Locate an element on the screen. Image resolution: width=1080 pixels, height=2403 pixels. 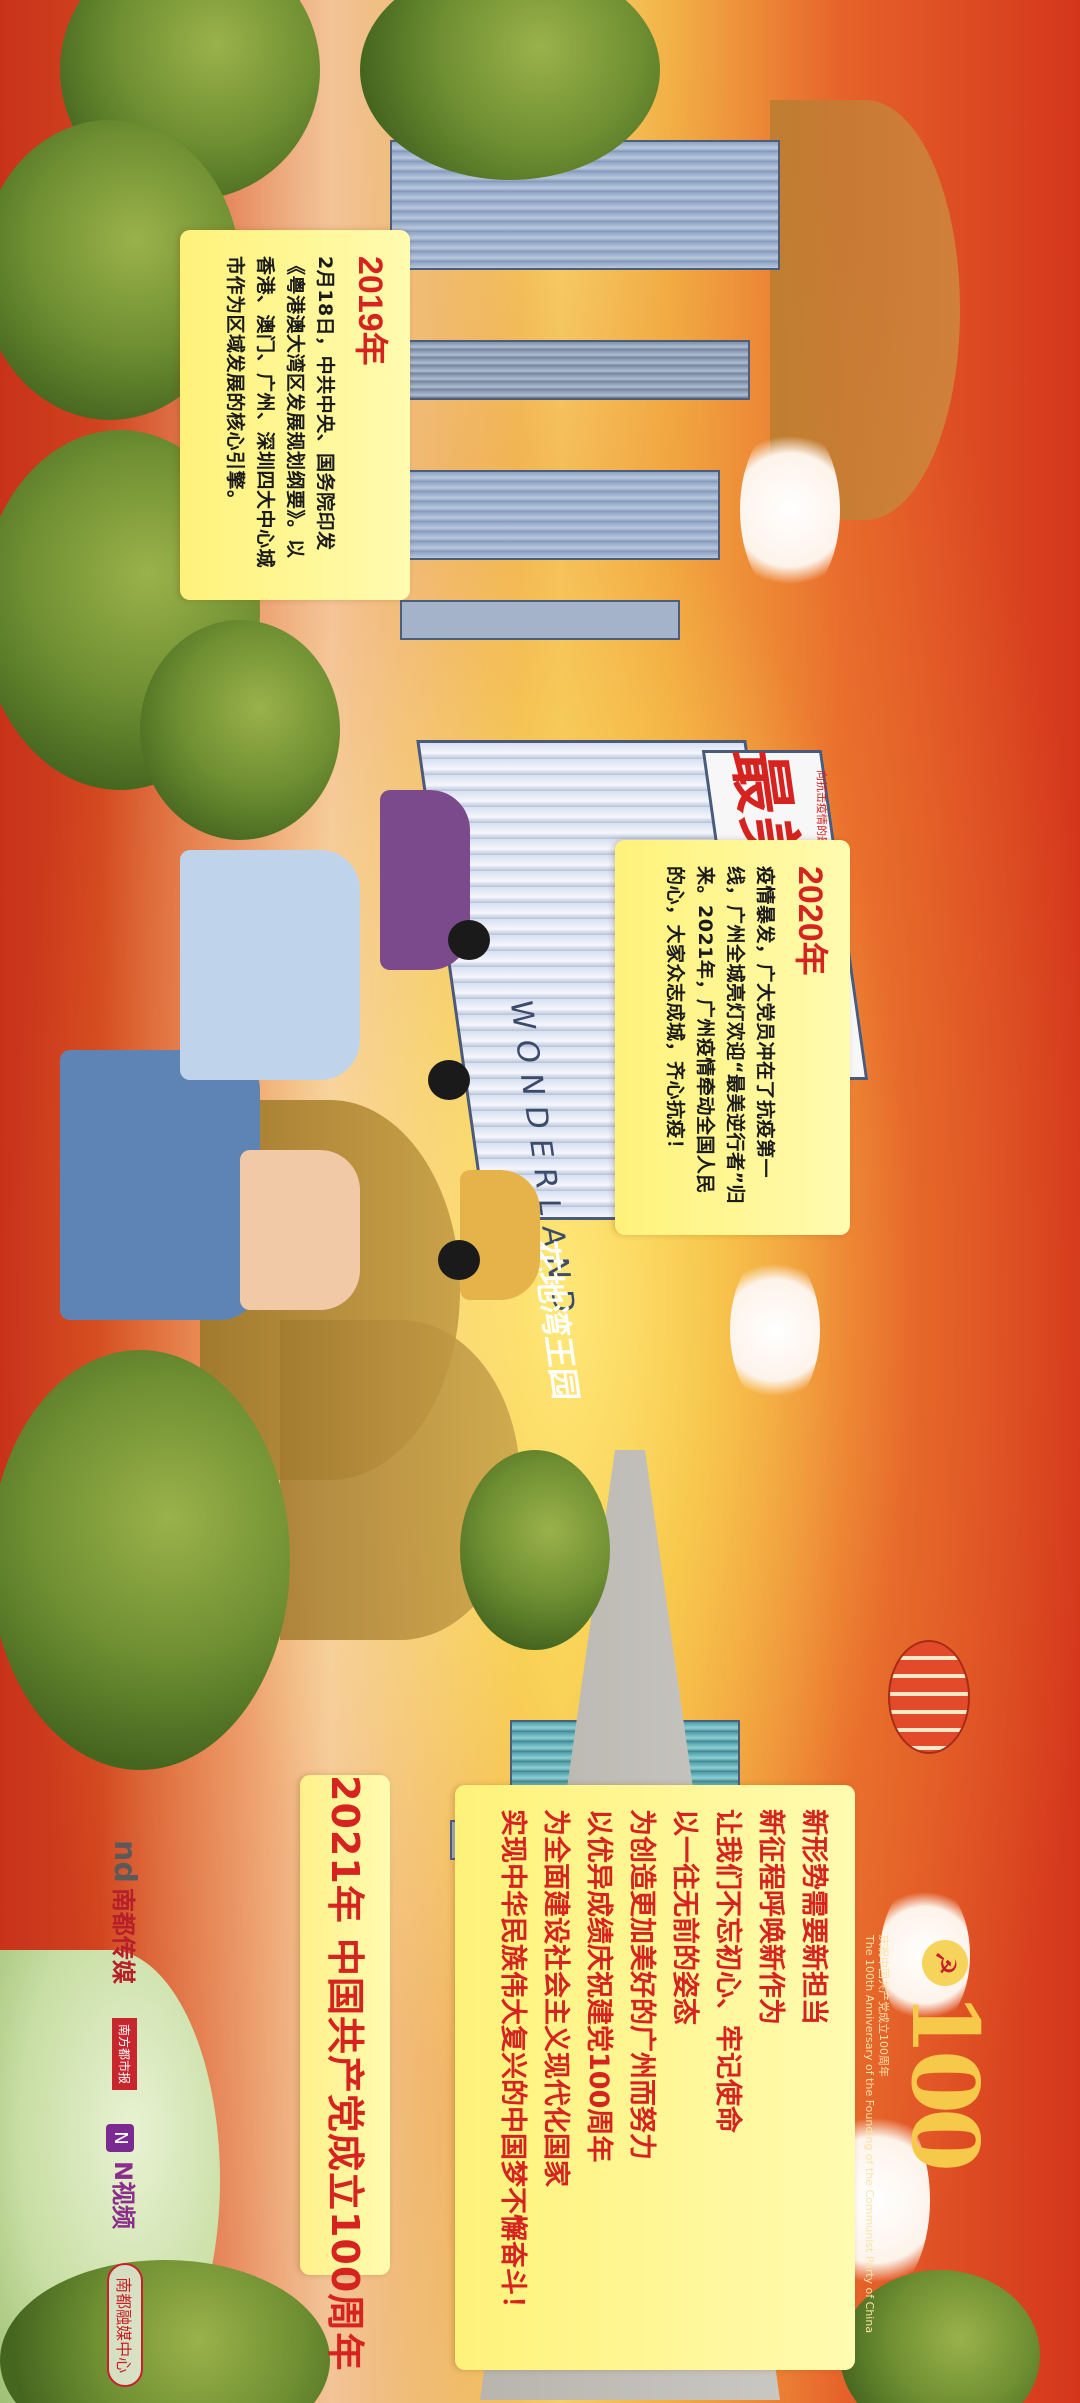
person-medic-protective-suit is located at coordinates (270, 965).